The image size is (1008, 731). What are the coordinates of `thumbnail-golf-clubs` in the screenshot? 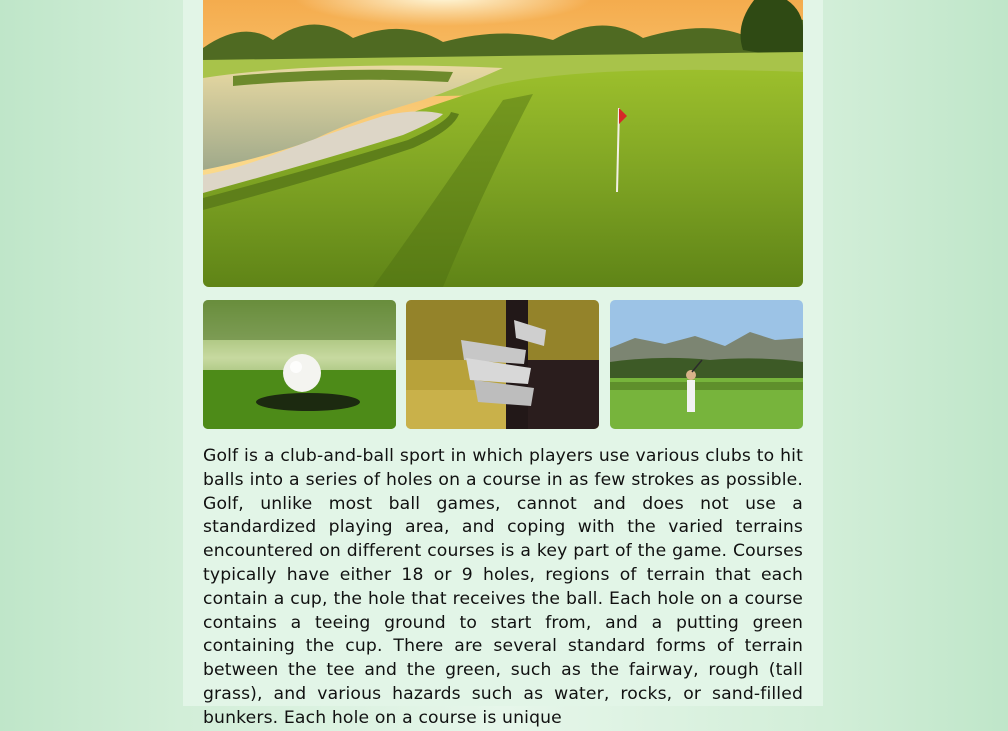 It's located at (502, 364).